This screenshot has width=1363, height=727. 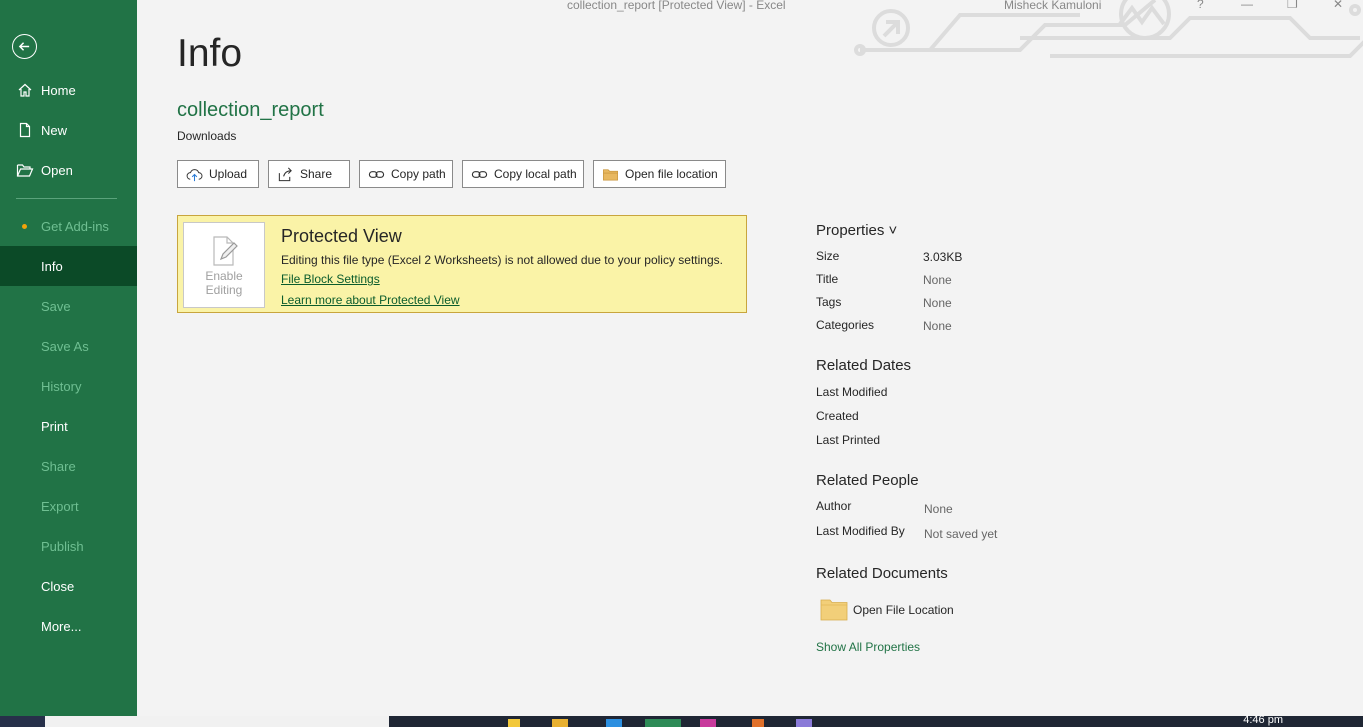 What do you see at coordinates (943, 257) in the screenshot?
I see `size-value: 3.03KB` at bounding box center [943, 257].